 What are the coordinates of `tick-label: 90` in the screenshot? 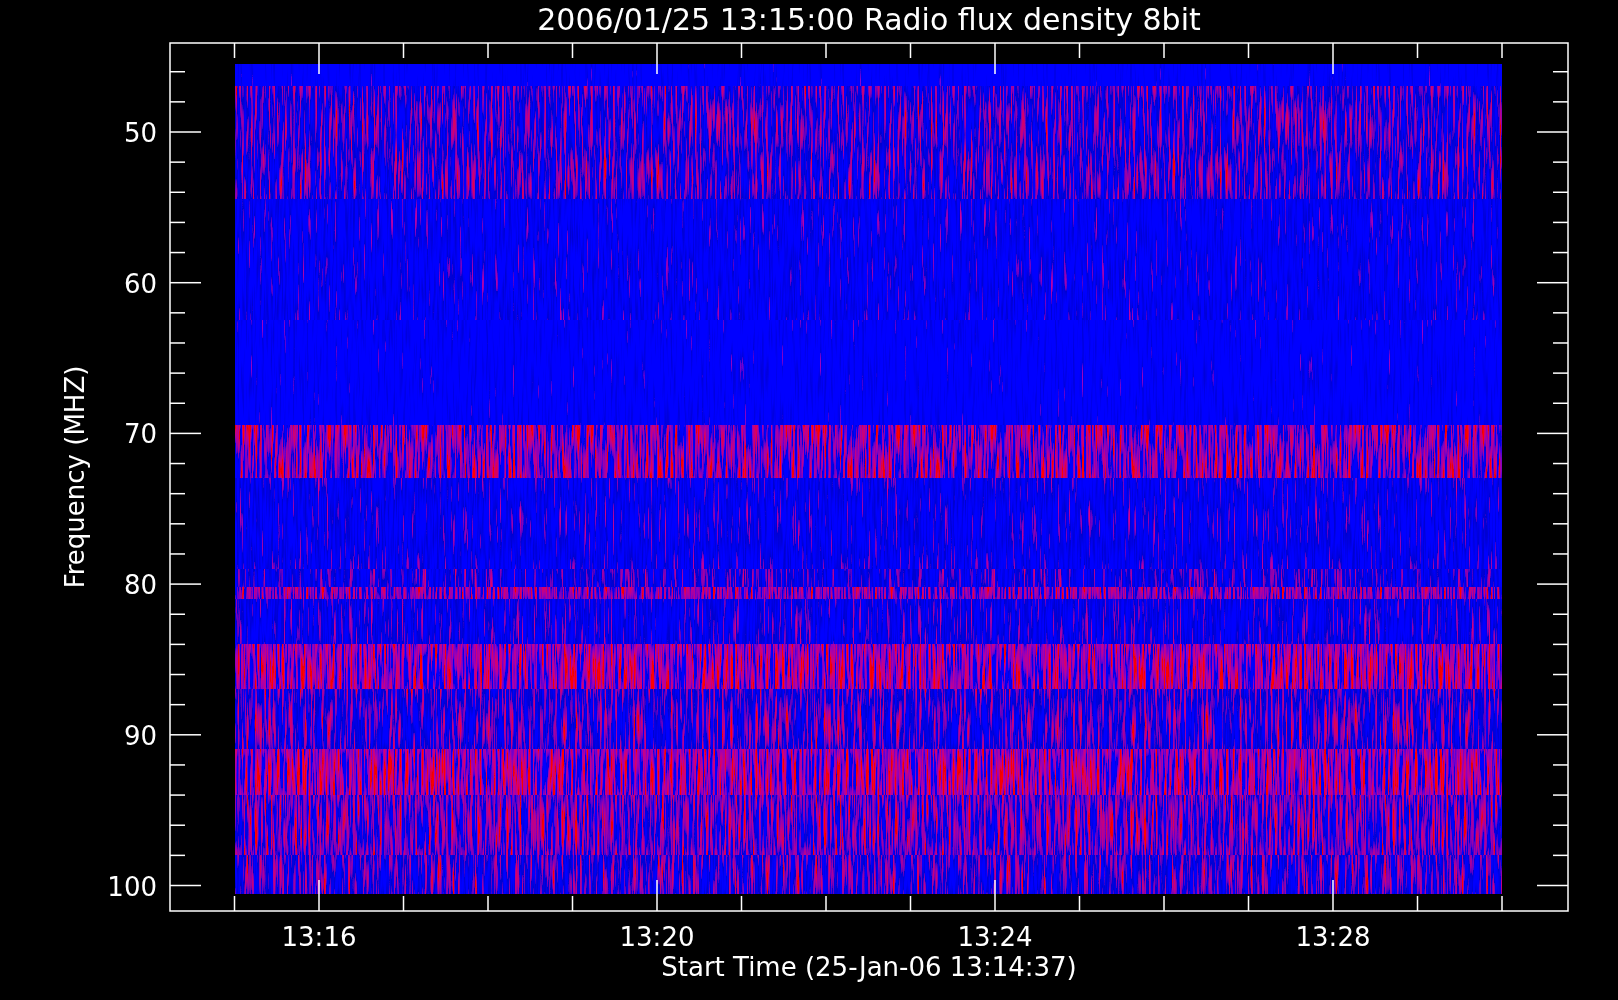 It's located at (140, 735).